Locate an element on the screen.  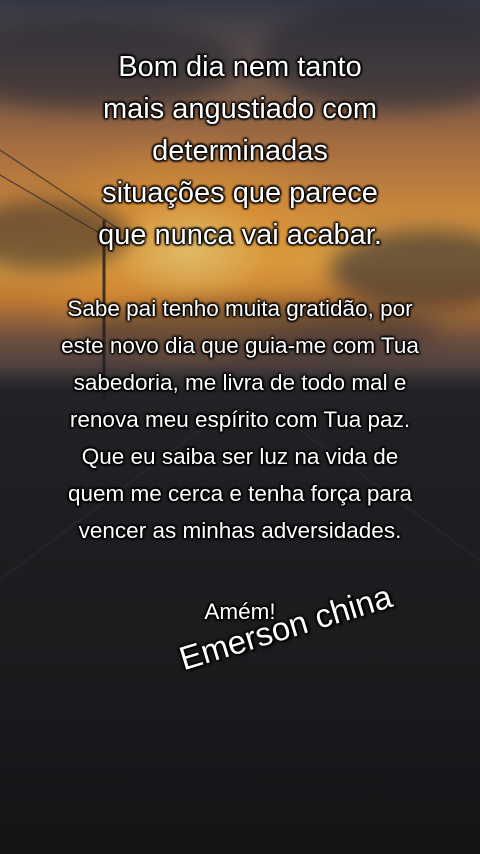
paragraph-line: sabedoria, me livra de todo mal e is located at coordinates (240, 382).